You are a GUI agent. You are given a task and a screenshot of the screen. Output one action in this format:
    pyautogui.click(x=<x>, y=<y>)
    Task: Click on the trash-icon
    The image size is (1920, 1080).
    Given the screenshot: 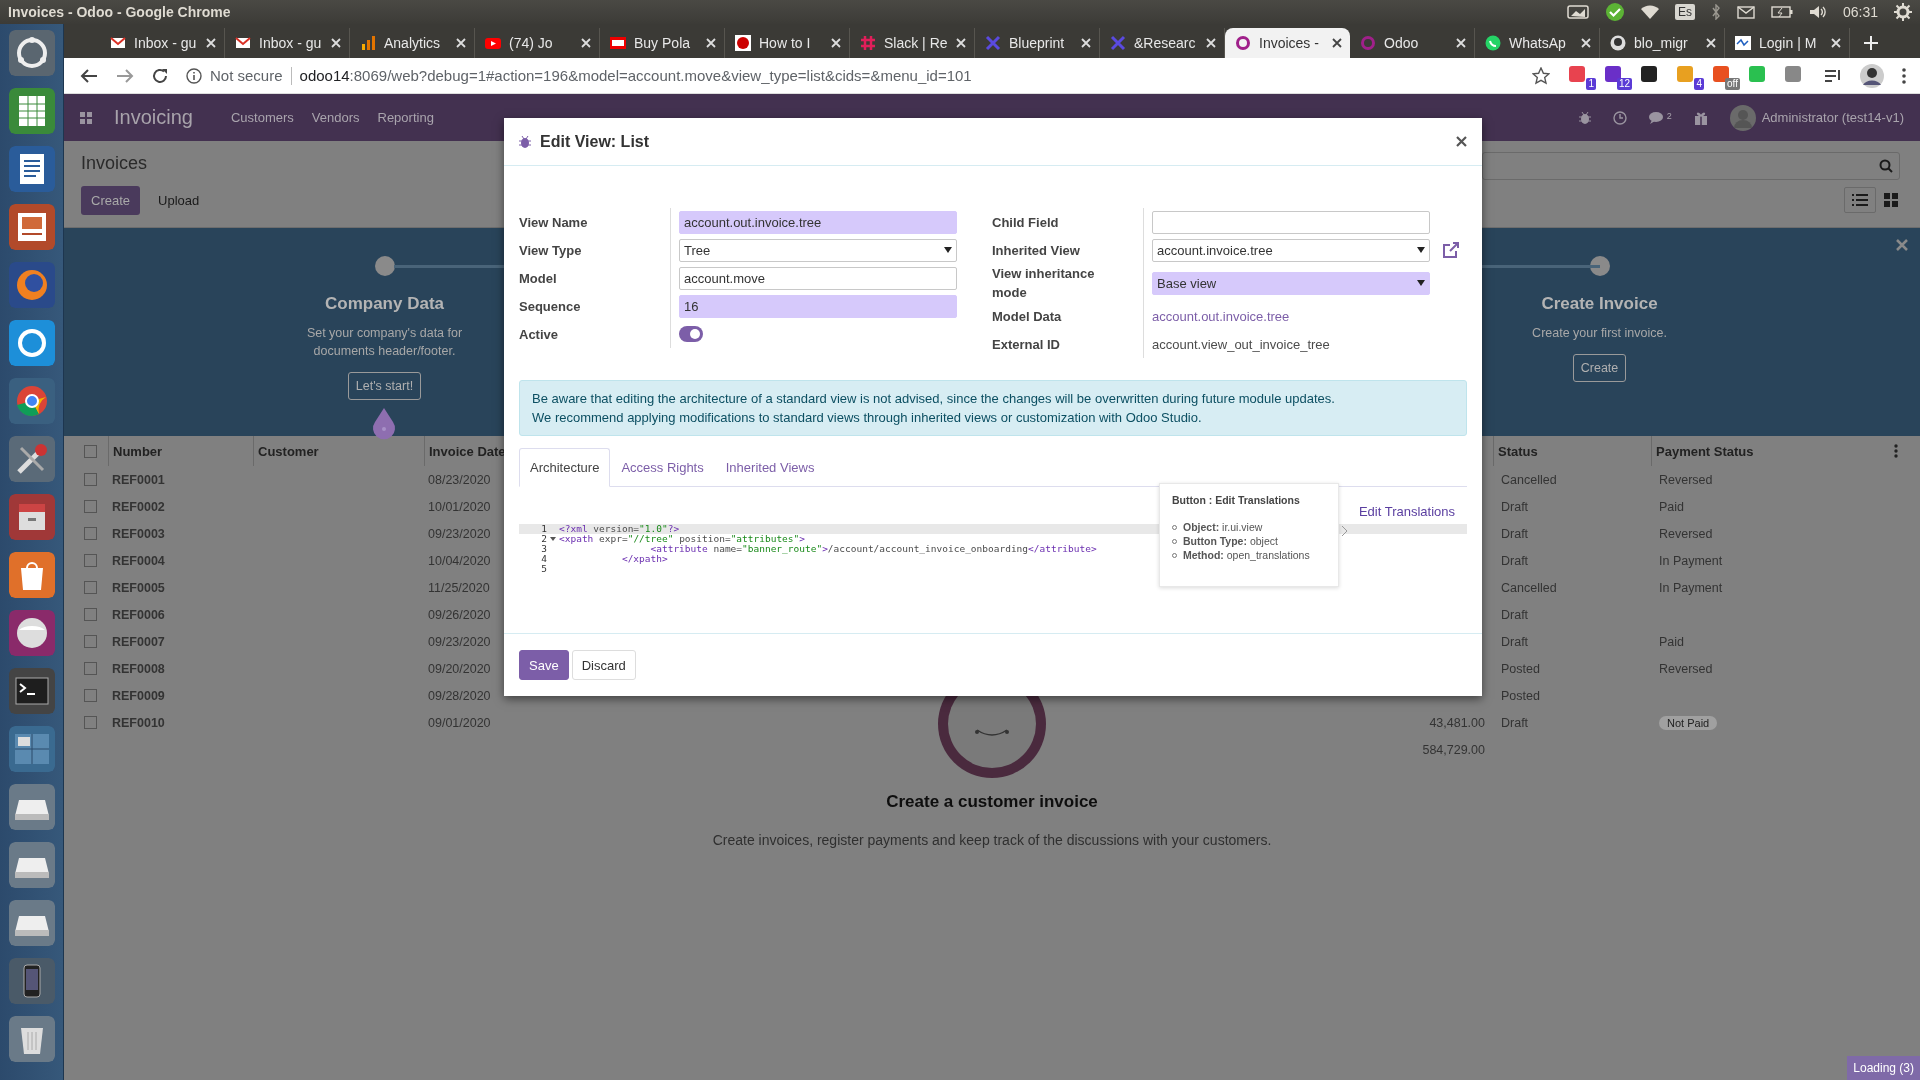 What is the action you would take?
    pyautogui.click(x=31, y=1039)
    